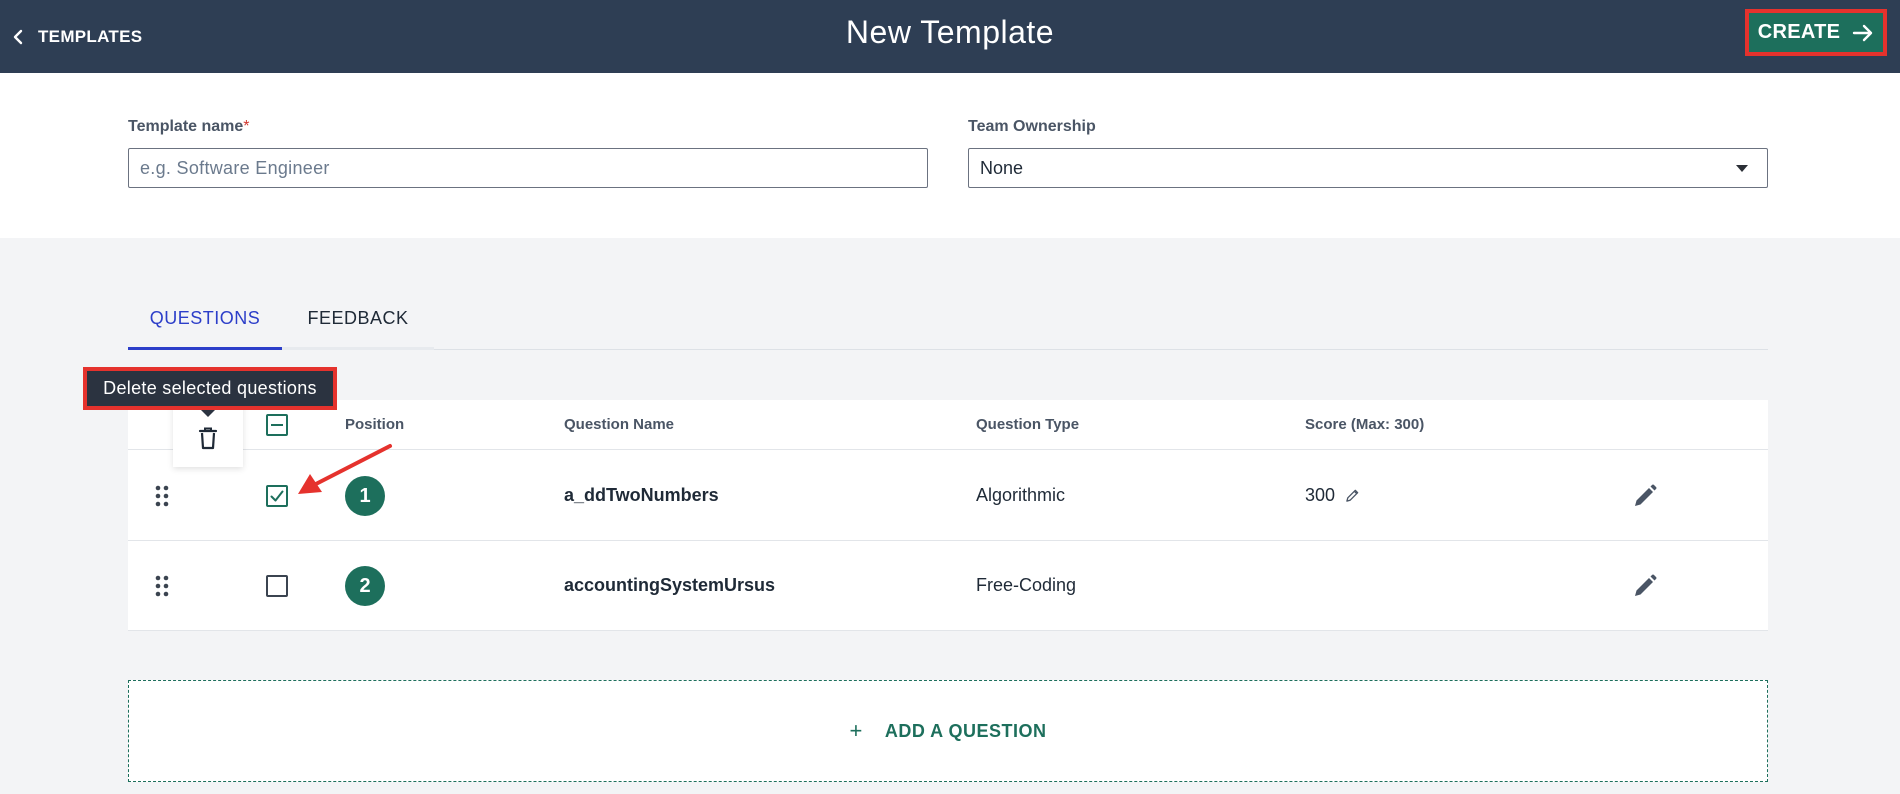 The height and width of the screenshot is (794, 1900). I want to click on pencil-icon, so click(1352, 495).